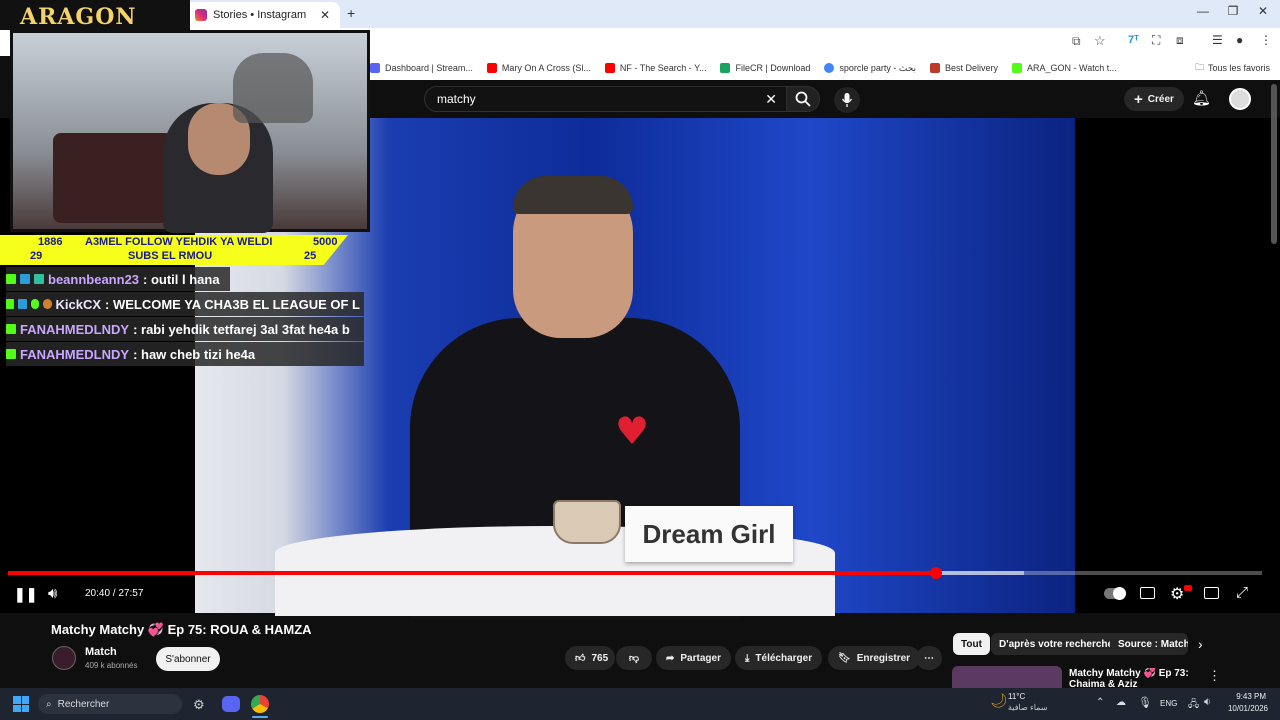  What do you see at coordinates (1177, 594) in the screenshot?
I see `settings-icon: ⚙` at bounding box center [1177, 594].